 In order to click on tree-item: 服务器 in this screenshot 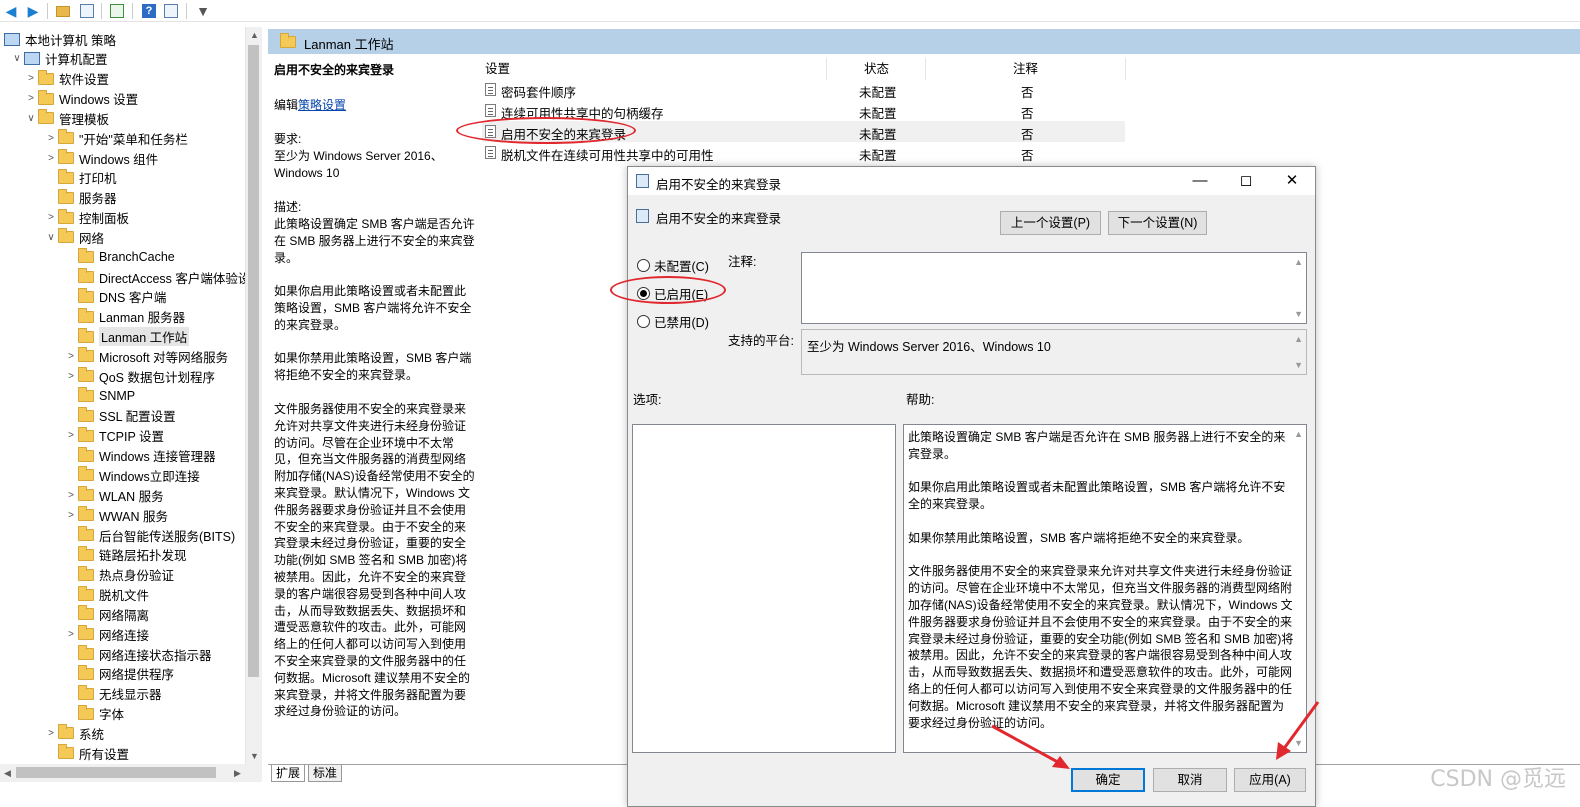, I will do `click(80, 198)`.